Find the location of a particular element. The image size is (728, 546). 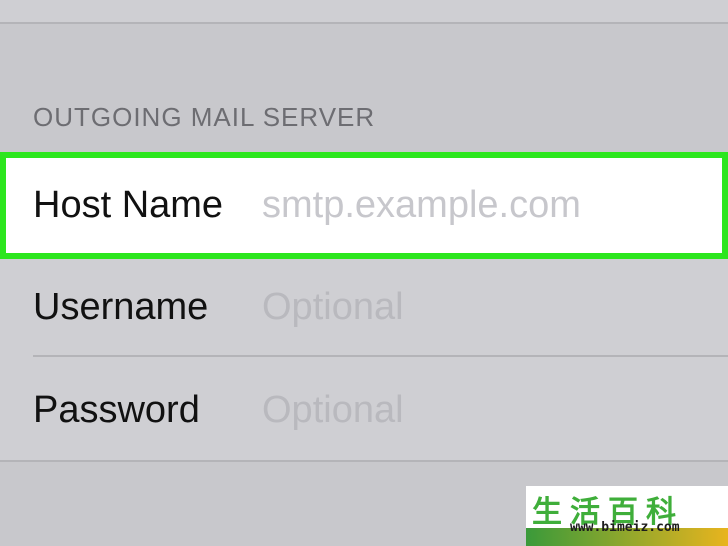

host-name-label: Host Name is located at coordinates (128, 205).